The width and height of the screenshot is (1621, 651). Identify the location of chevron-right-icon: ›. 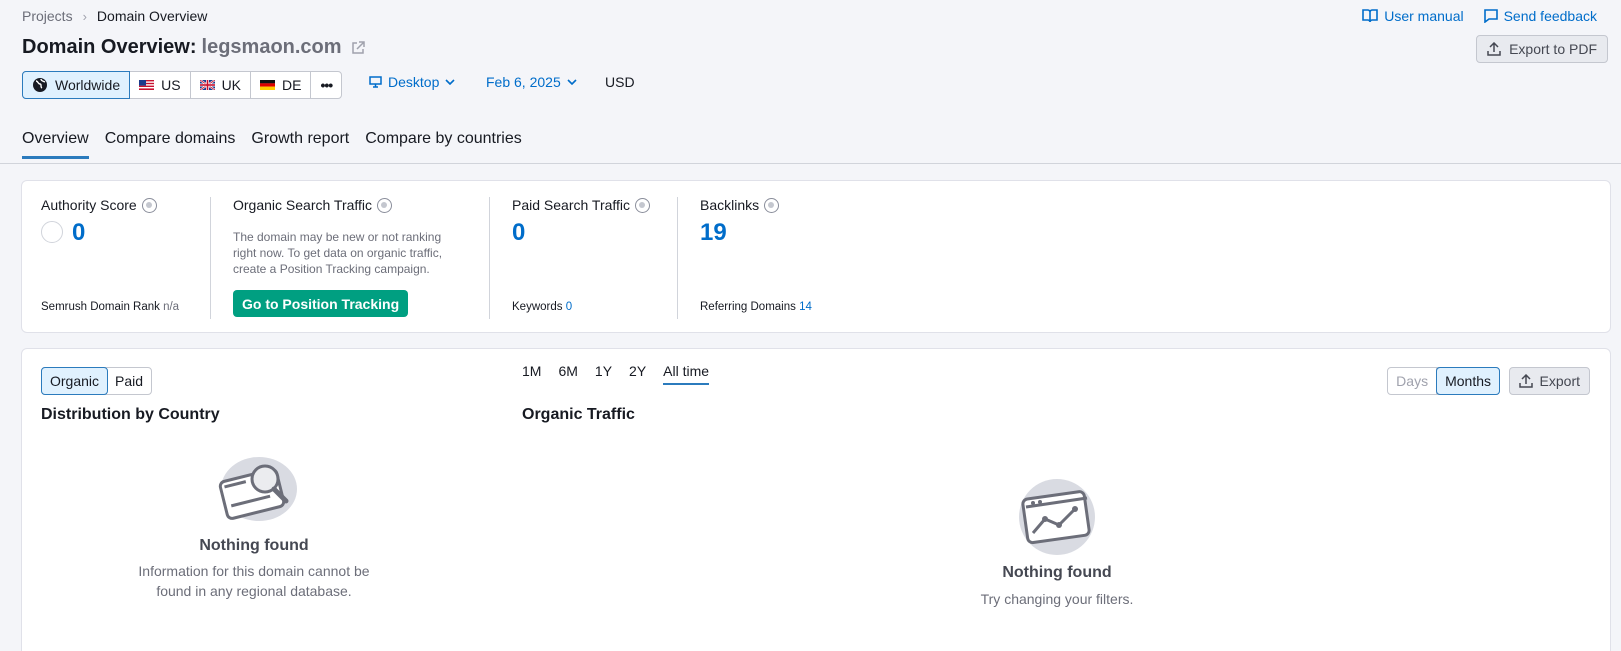
(84, 16).